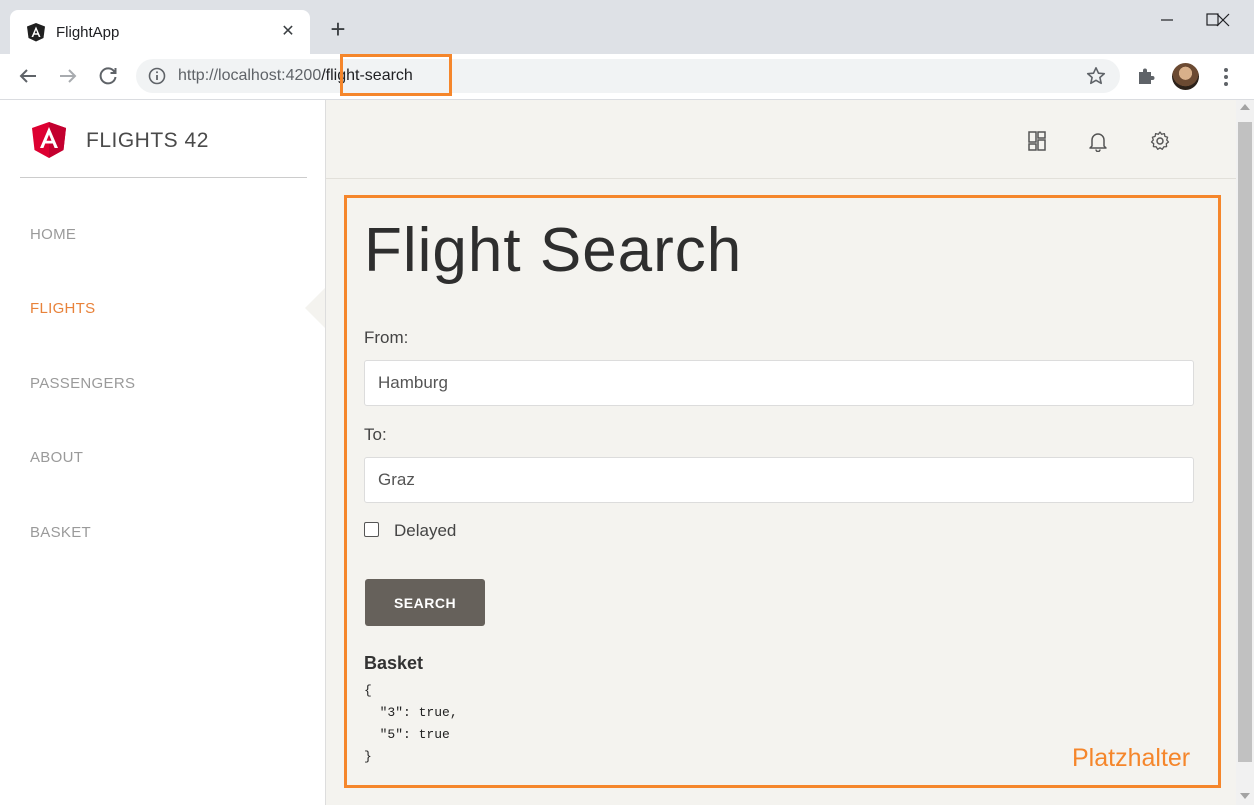 The width and height of the screenshot is (1254, 805). What do you see at coordinates (1096, 76) in the screenshot?
I see `bookmark-star-icon` at bounding box center [1096, 76].